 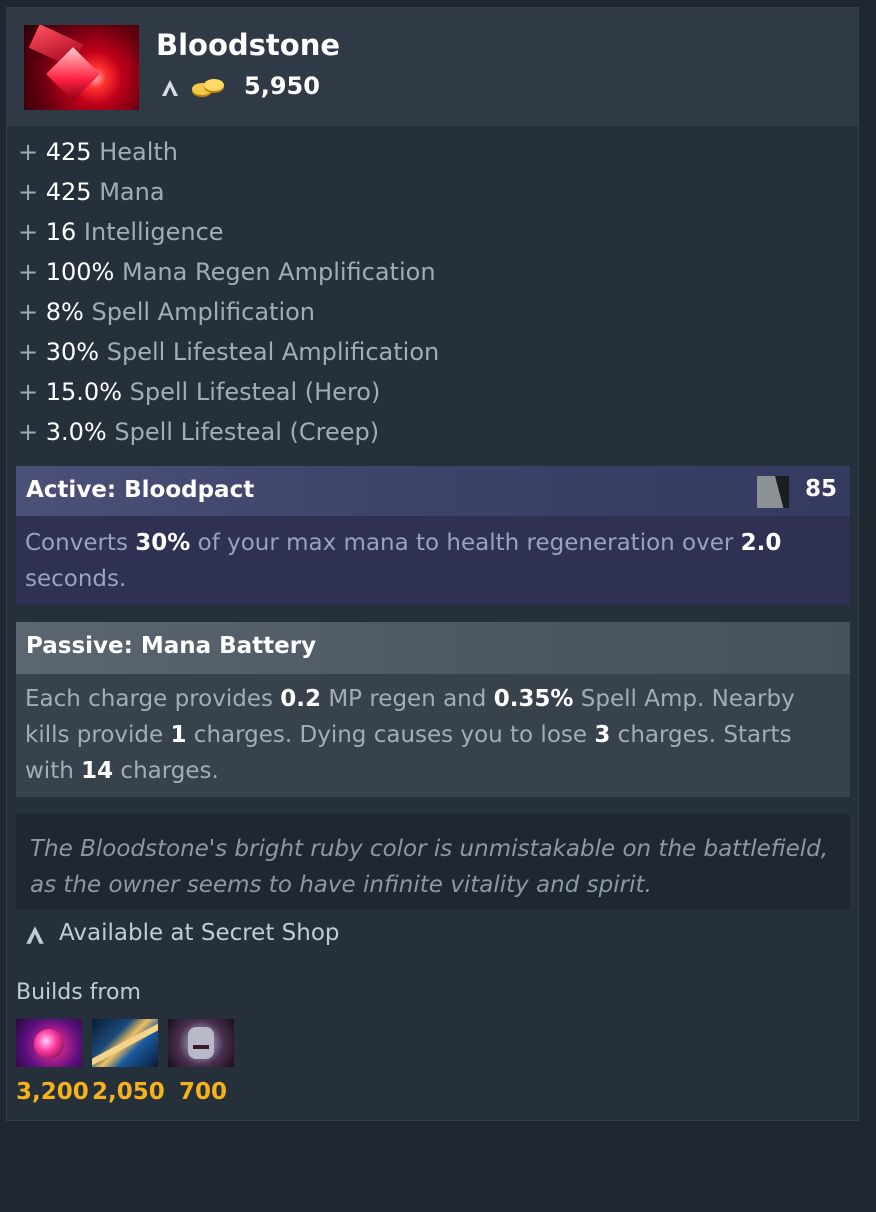 What do you see at coordinates (203, 1092) in the screenshot?
I see `component-cost: 700` at bounding box center [203, 1092].